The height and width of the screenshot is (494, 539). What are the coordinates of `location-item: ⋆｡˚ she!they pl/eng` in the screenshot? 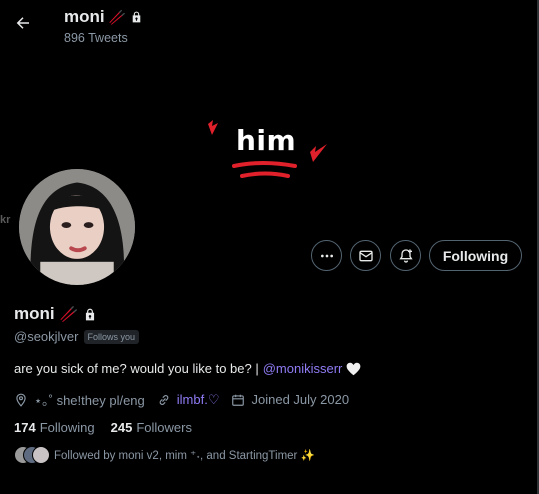 It's located at (79, 399).